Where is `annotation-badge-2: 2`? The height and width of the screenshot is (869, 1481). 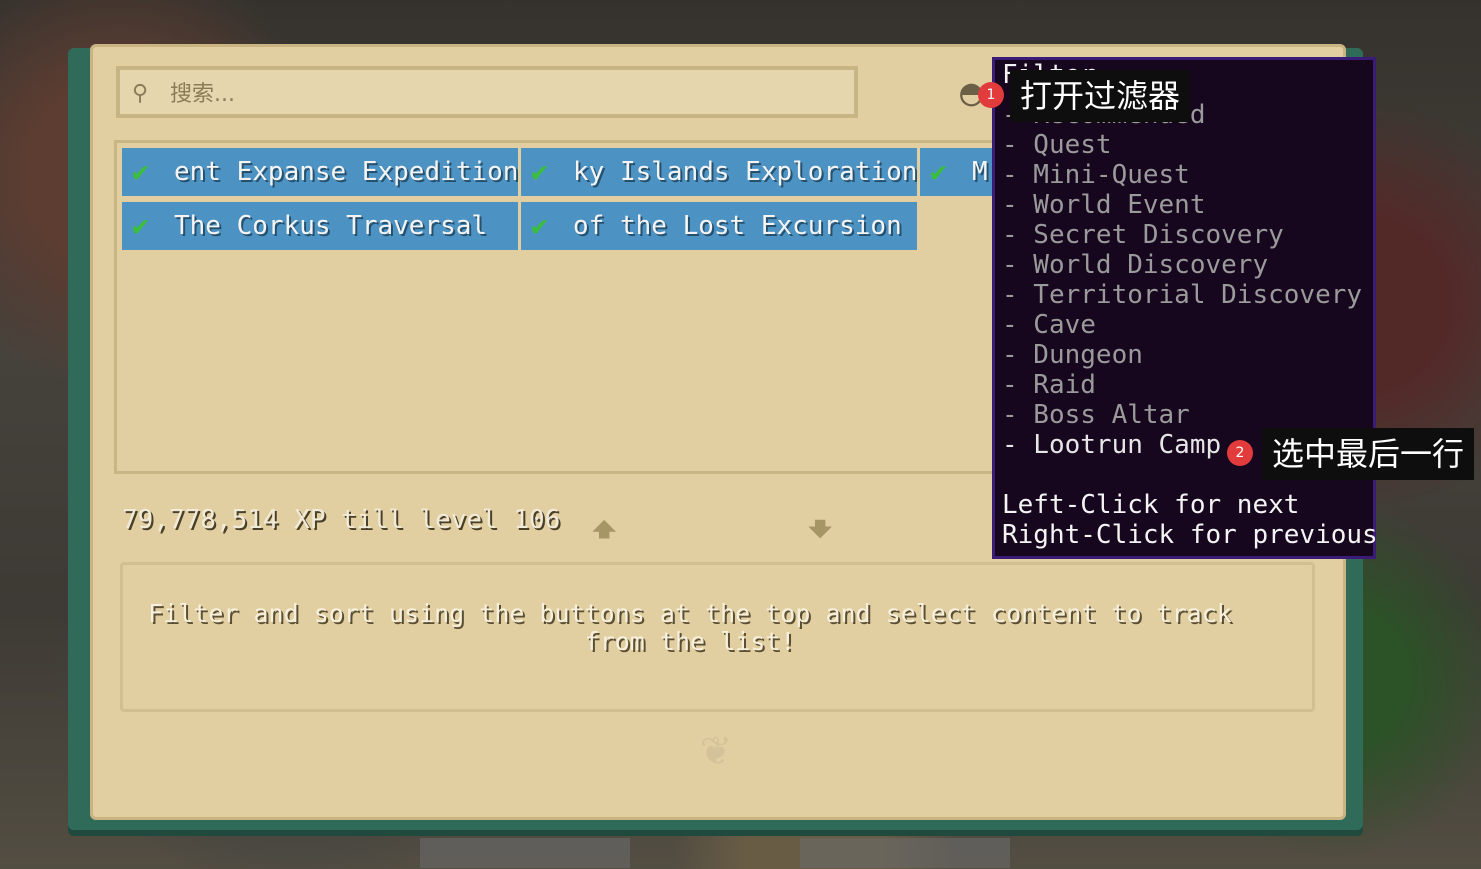 annotation-badge-2: 2 is located at coordinates (1240, 453).